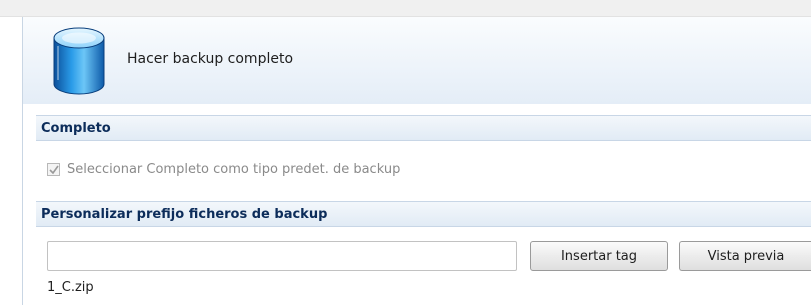  What do you see at coordinates (76, 128) in the screenshot?
I see `section-title: Completo` at bounding box center [76, 128].